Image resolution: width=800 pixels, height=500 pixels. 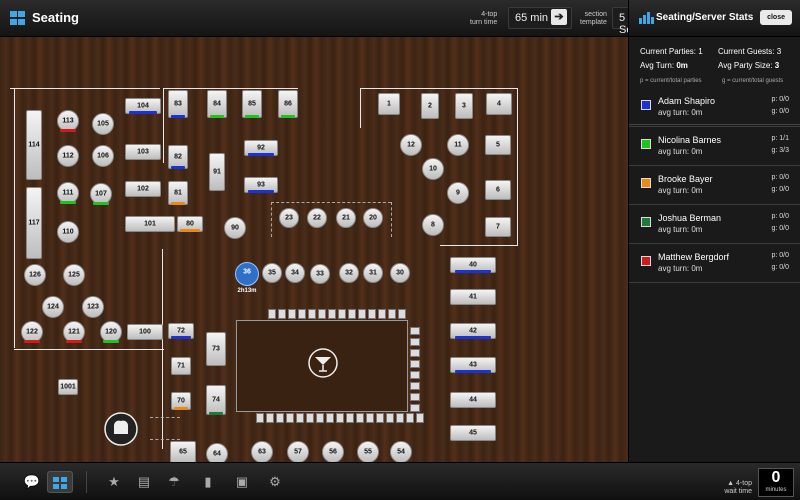 I want to click on table-32: 32, so click(x=349, y=273).